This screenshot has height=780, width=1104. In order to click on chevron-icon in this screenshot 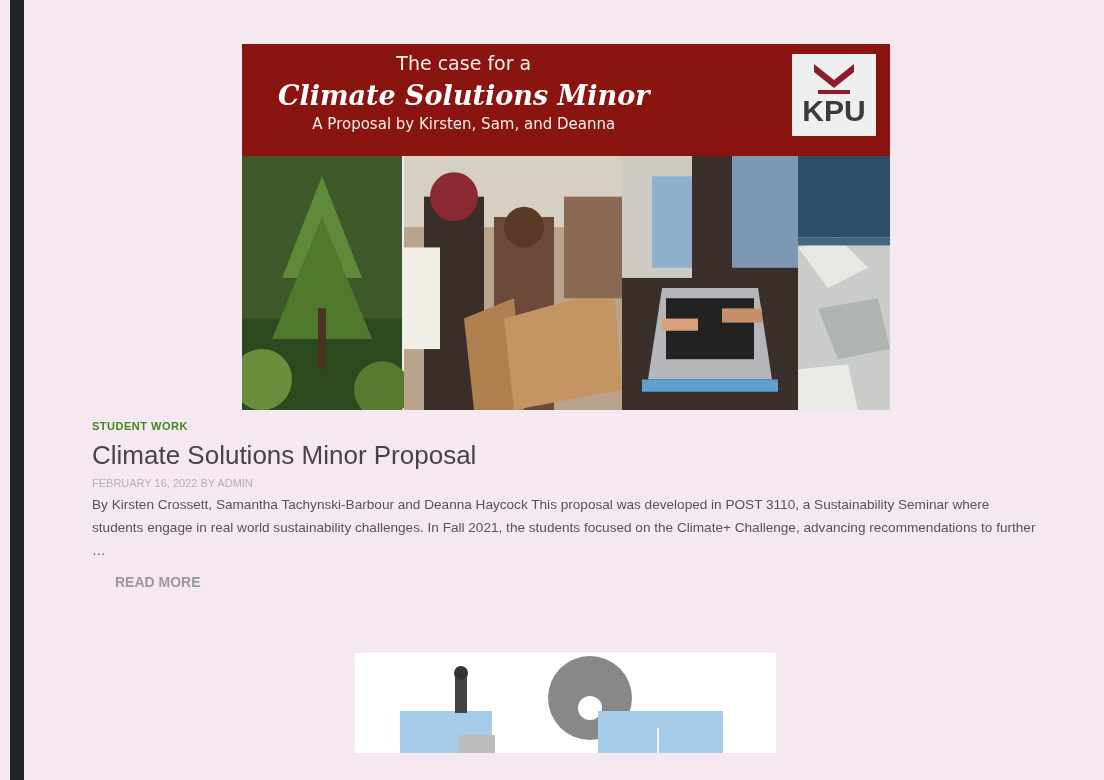, I will do `click(834, 79)`.